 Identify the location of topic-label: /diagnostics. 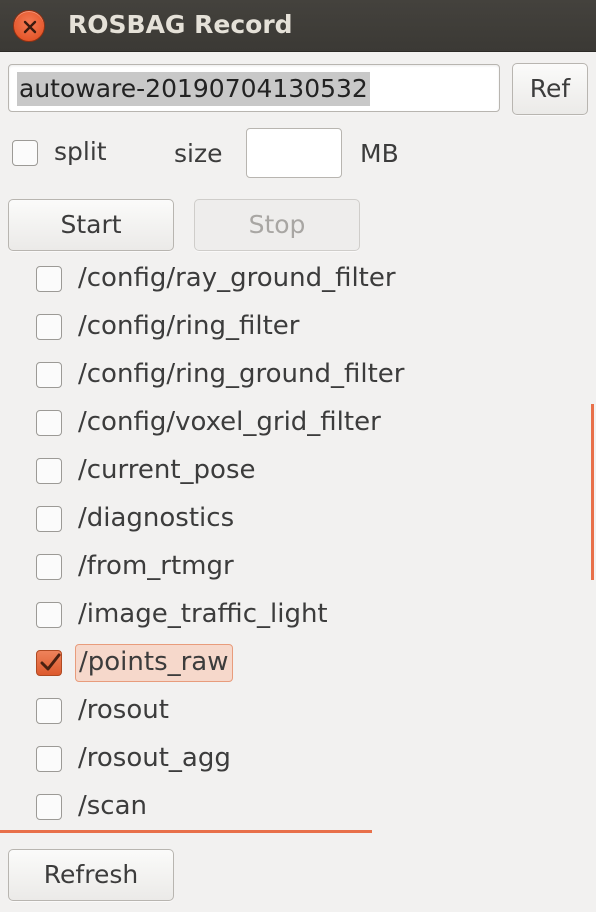
(156, 519).